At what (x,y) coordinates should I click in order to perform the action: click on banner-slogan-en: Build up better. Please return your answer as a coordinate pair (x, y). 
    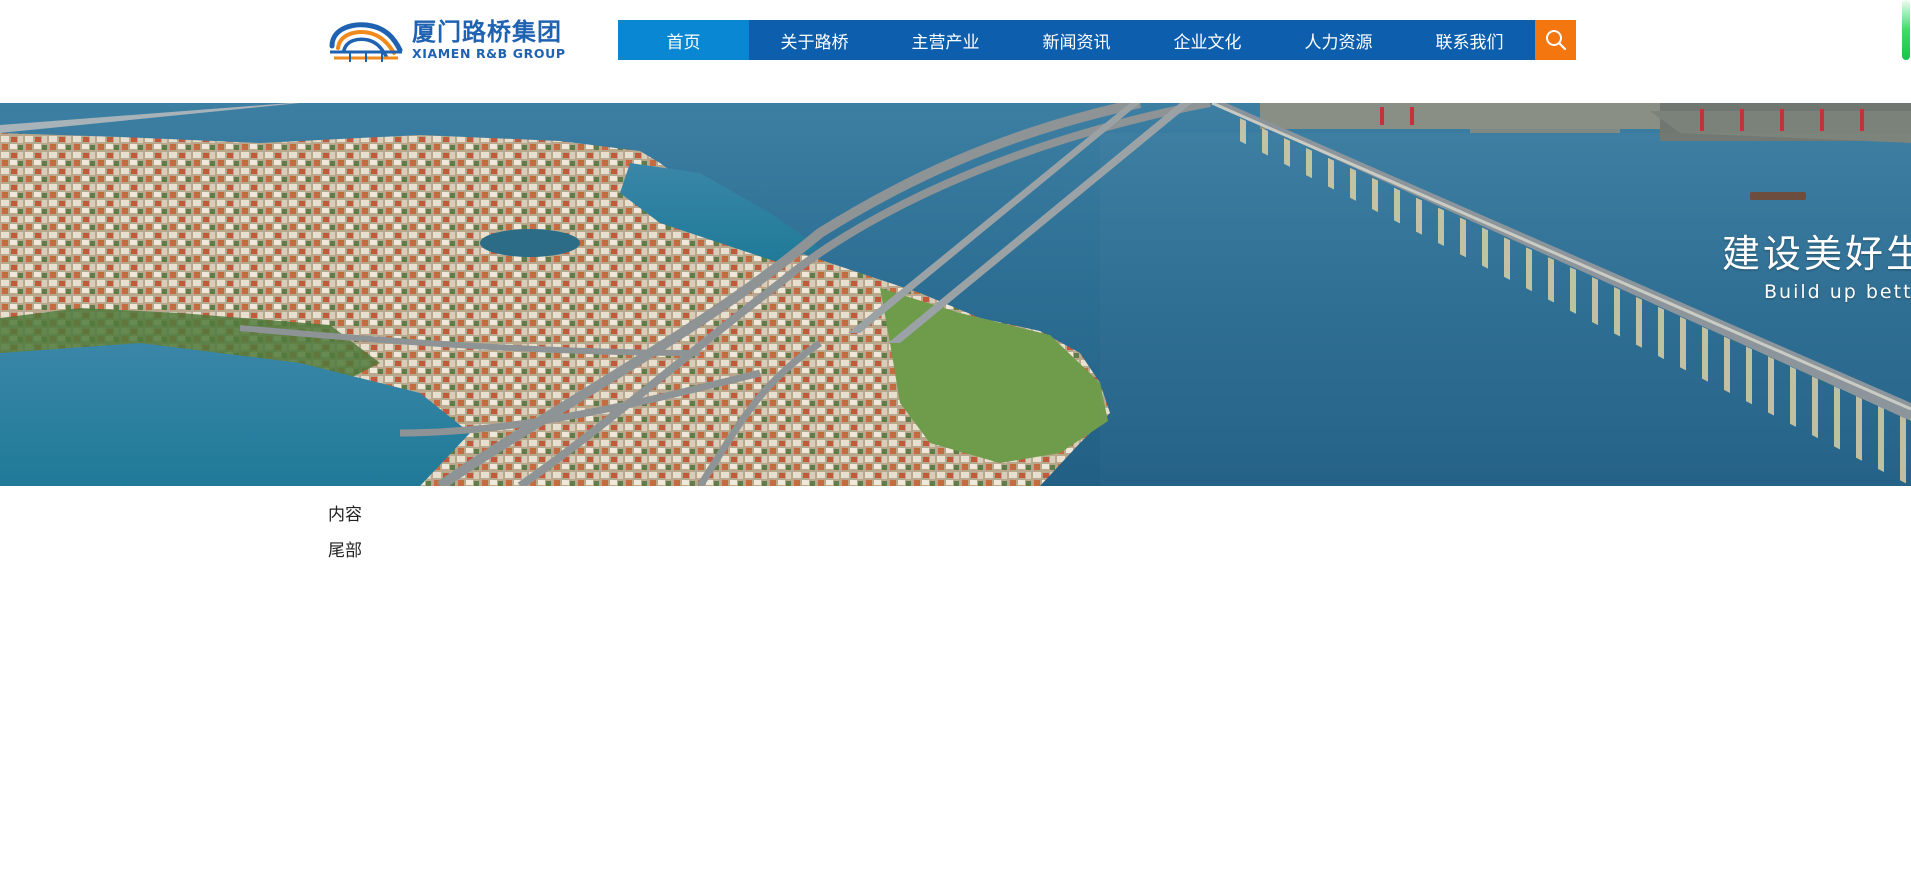
    Looking at the image, I should click on (1837, 292).